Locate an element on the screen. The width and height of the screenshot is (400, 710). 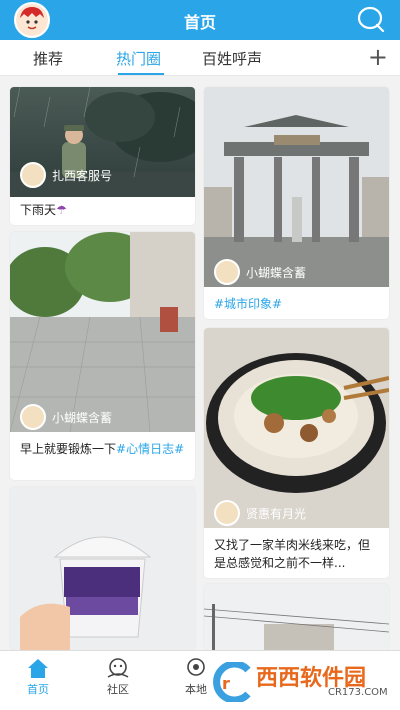
card-author: 贤惠有月光 is located at coordinates (260, 513).